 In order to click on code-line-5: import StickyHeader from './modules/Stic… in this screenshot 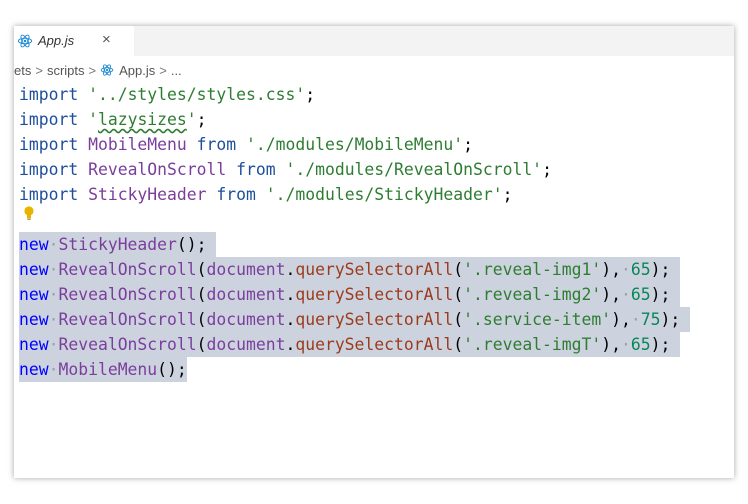, I will do `click(266, 194)`.